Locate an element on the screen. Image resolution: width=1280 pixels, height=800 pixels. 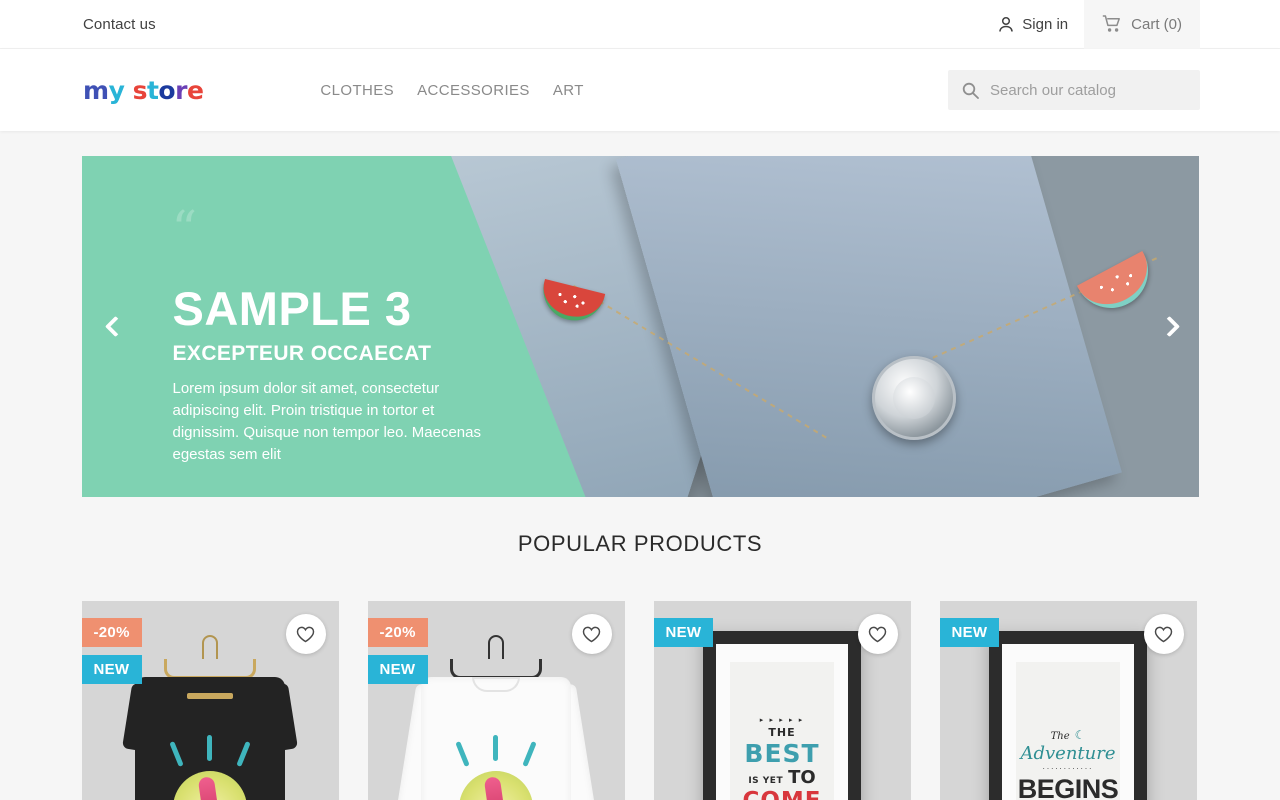
product-card: NEW ▸ ▸ ▸ ▸ ▸ THE BEST IS YET TO is located at coordinates (782, 700).